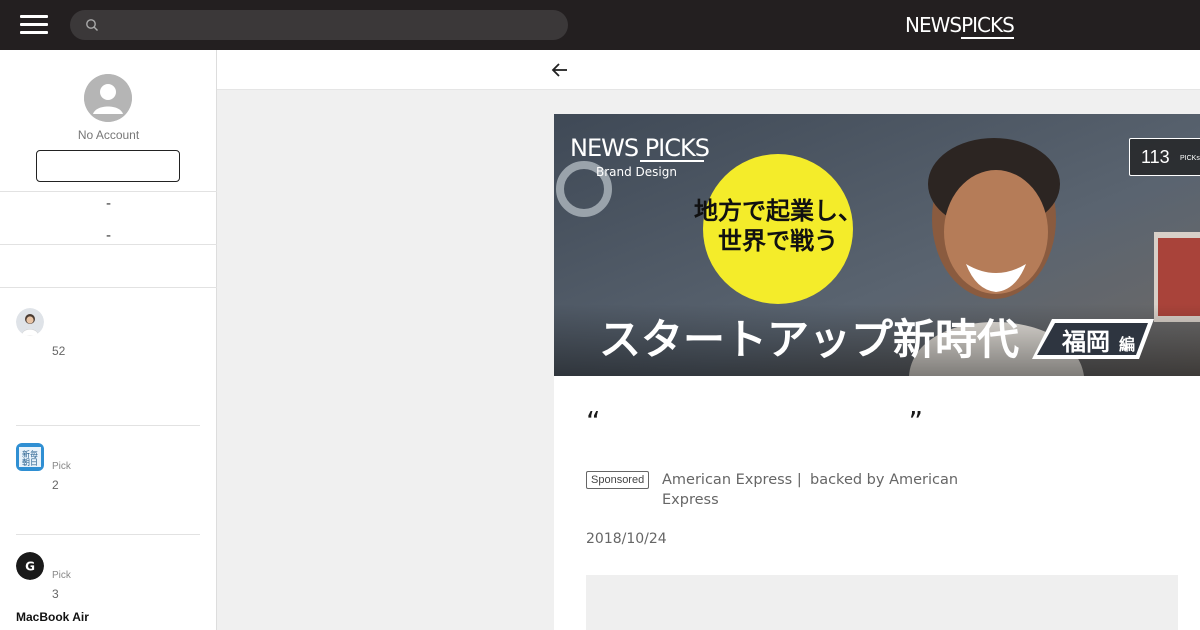 This screenshot has width=1200, height=630. I want to click on svg-text: G, so click(30, 567).